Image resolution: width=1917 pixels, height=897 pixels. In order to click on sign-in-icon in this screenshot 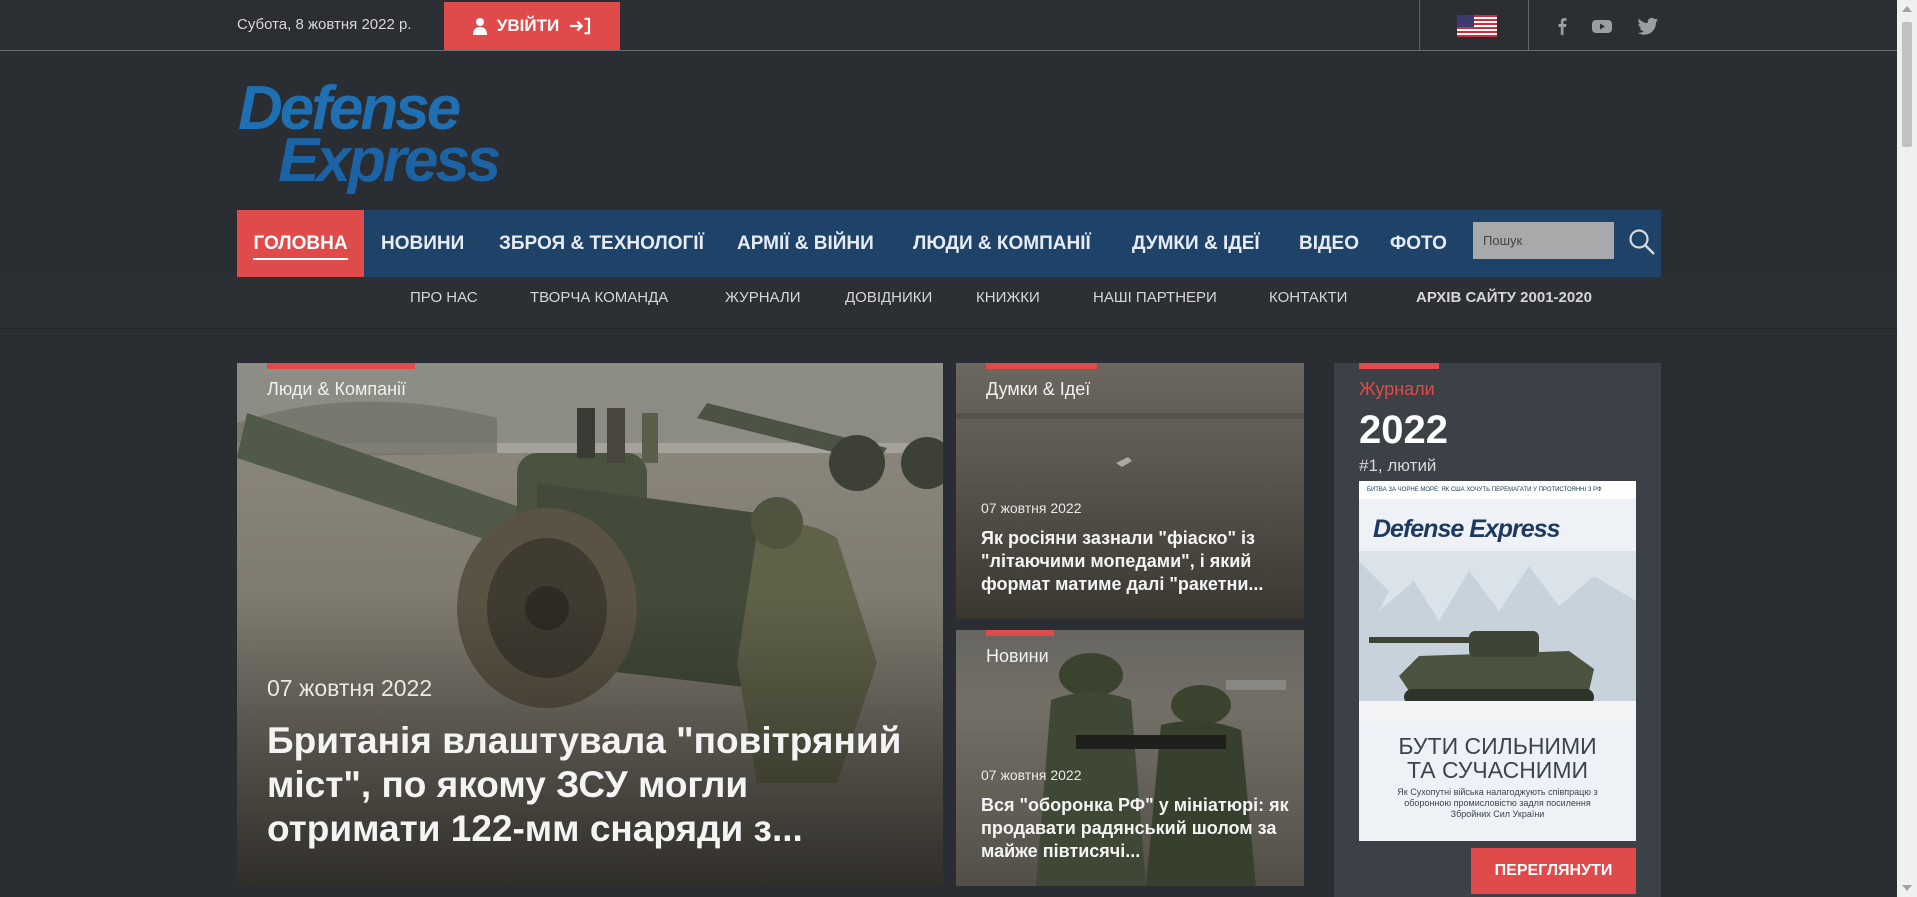, I will do `click(580, 26)`.